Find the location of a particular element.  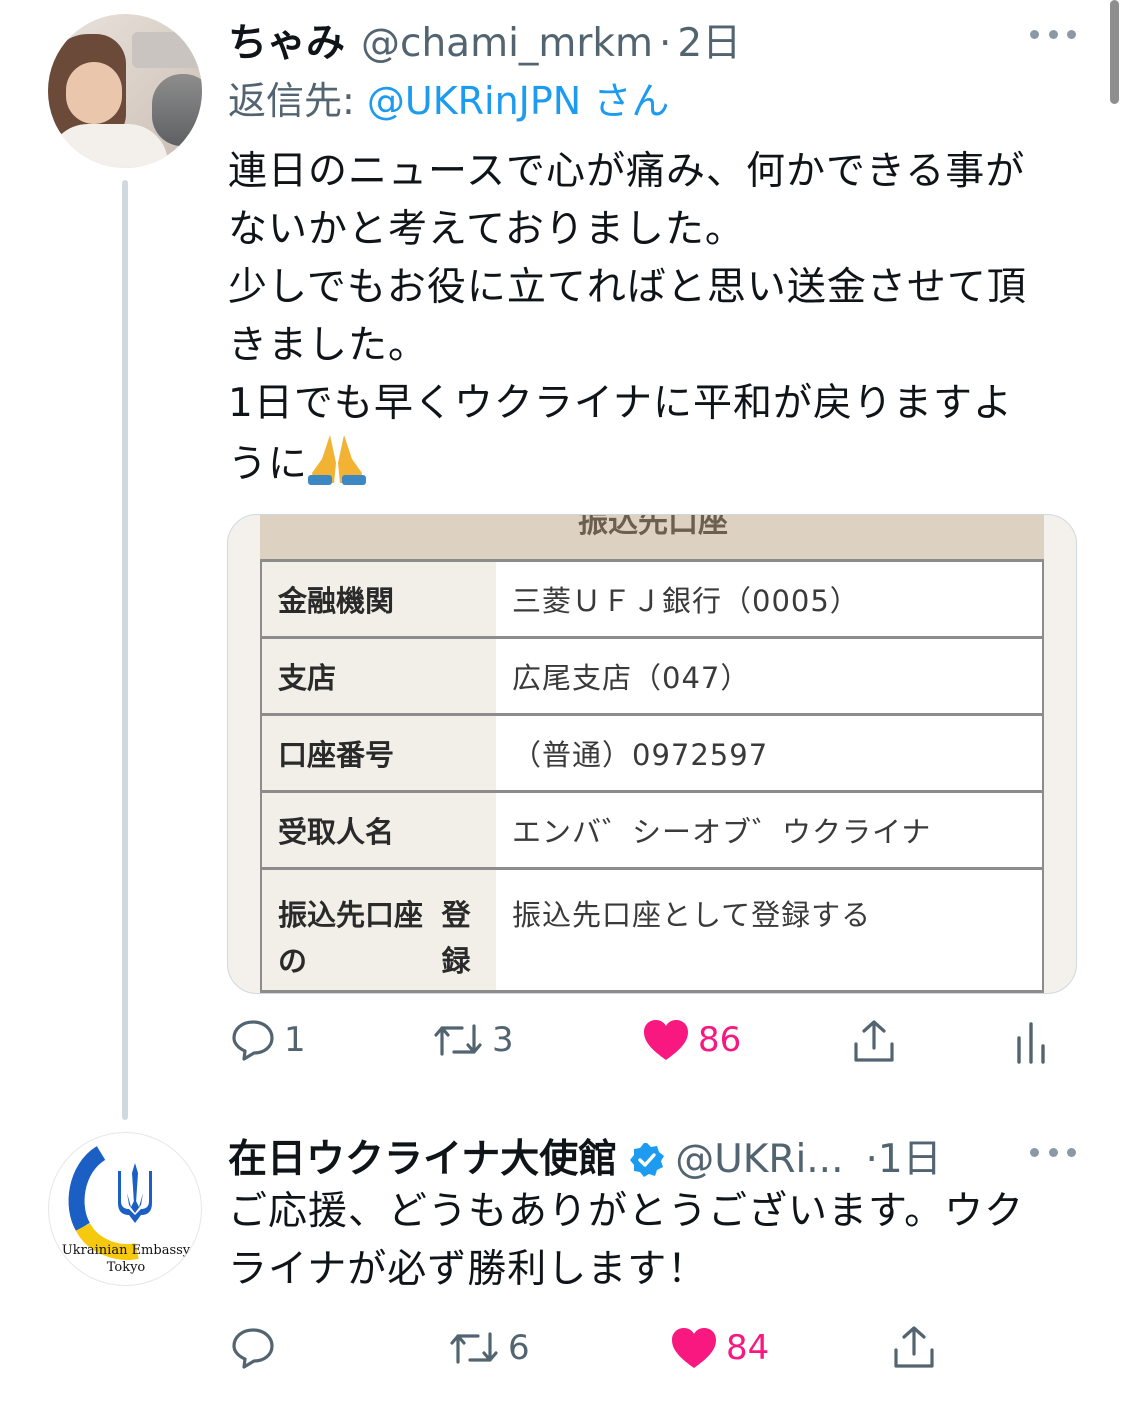

tweet-text-line: 連日のニュースで心が痛み、何かできる事が is located at coordinates (627, 171).